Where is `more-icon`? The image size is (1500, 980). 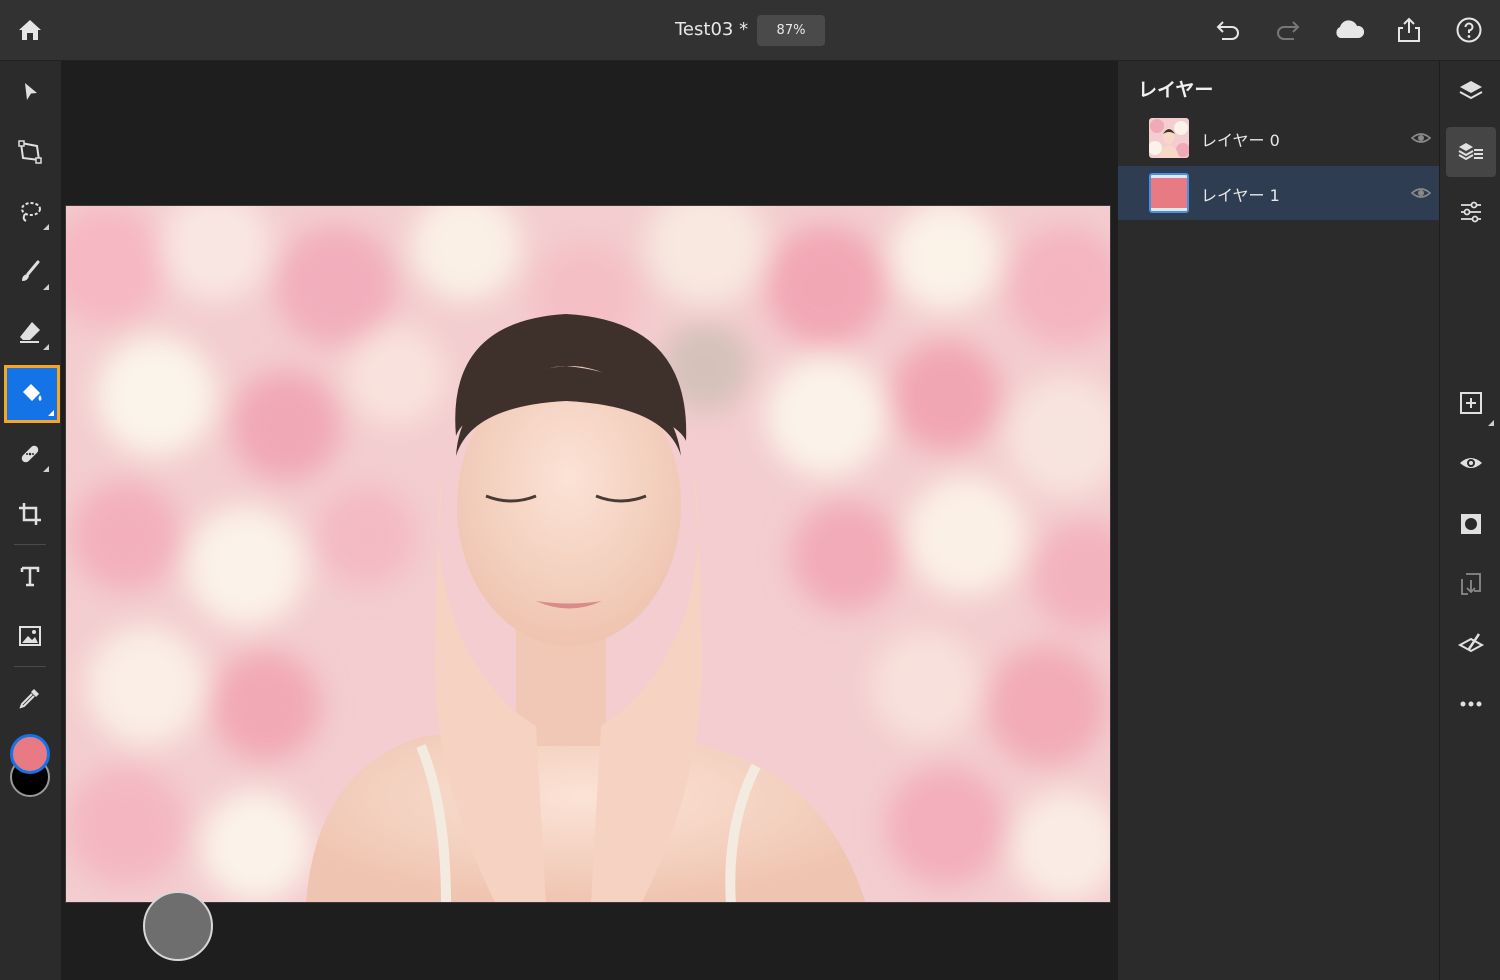 more-icon is located at coordinates (1471, 704).